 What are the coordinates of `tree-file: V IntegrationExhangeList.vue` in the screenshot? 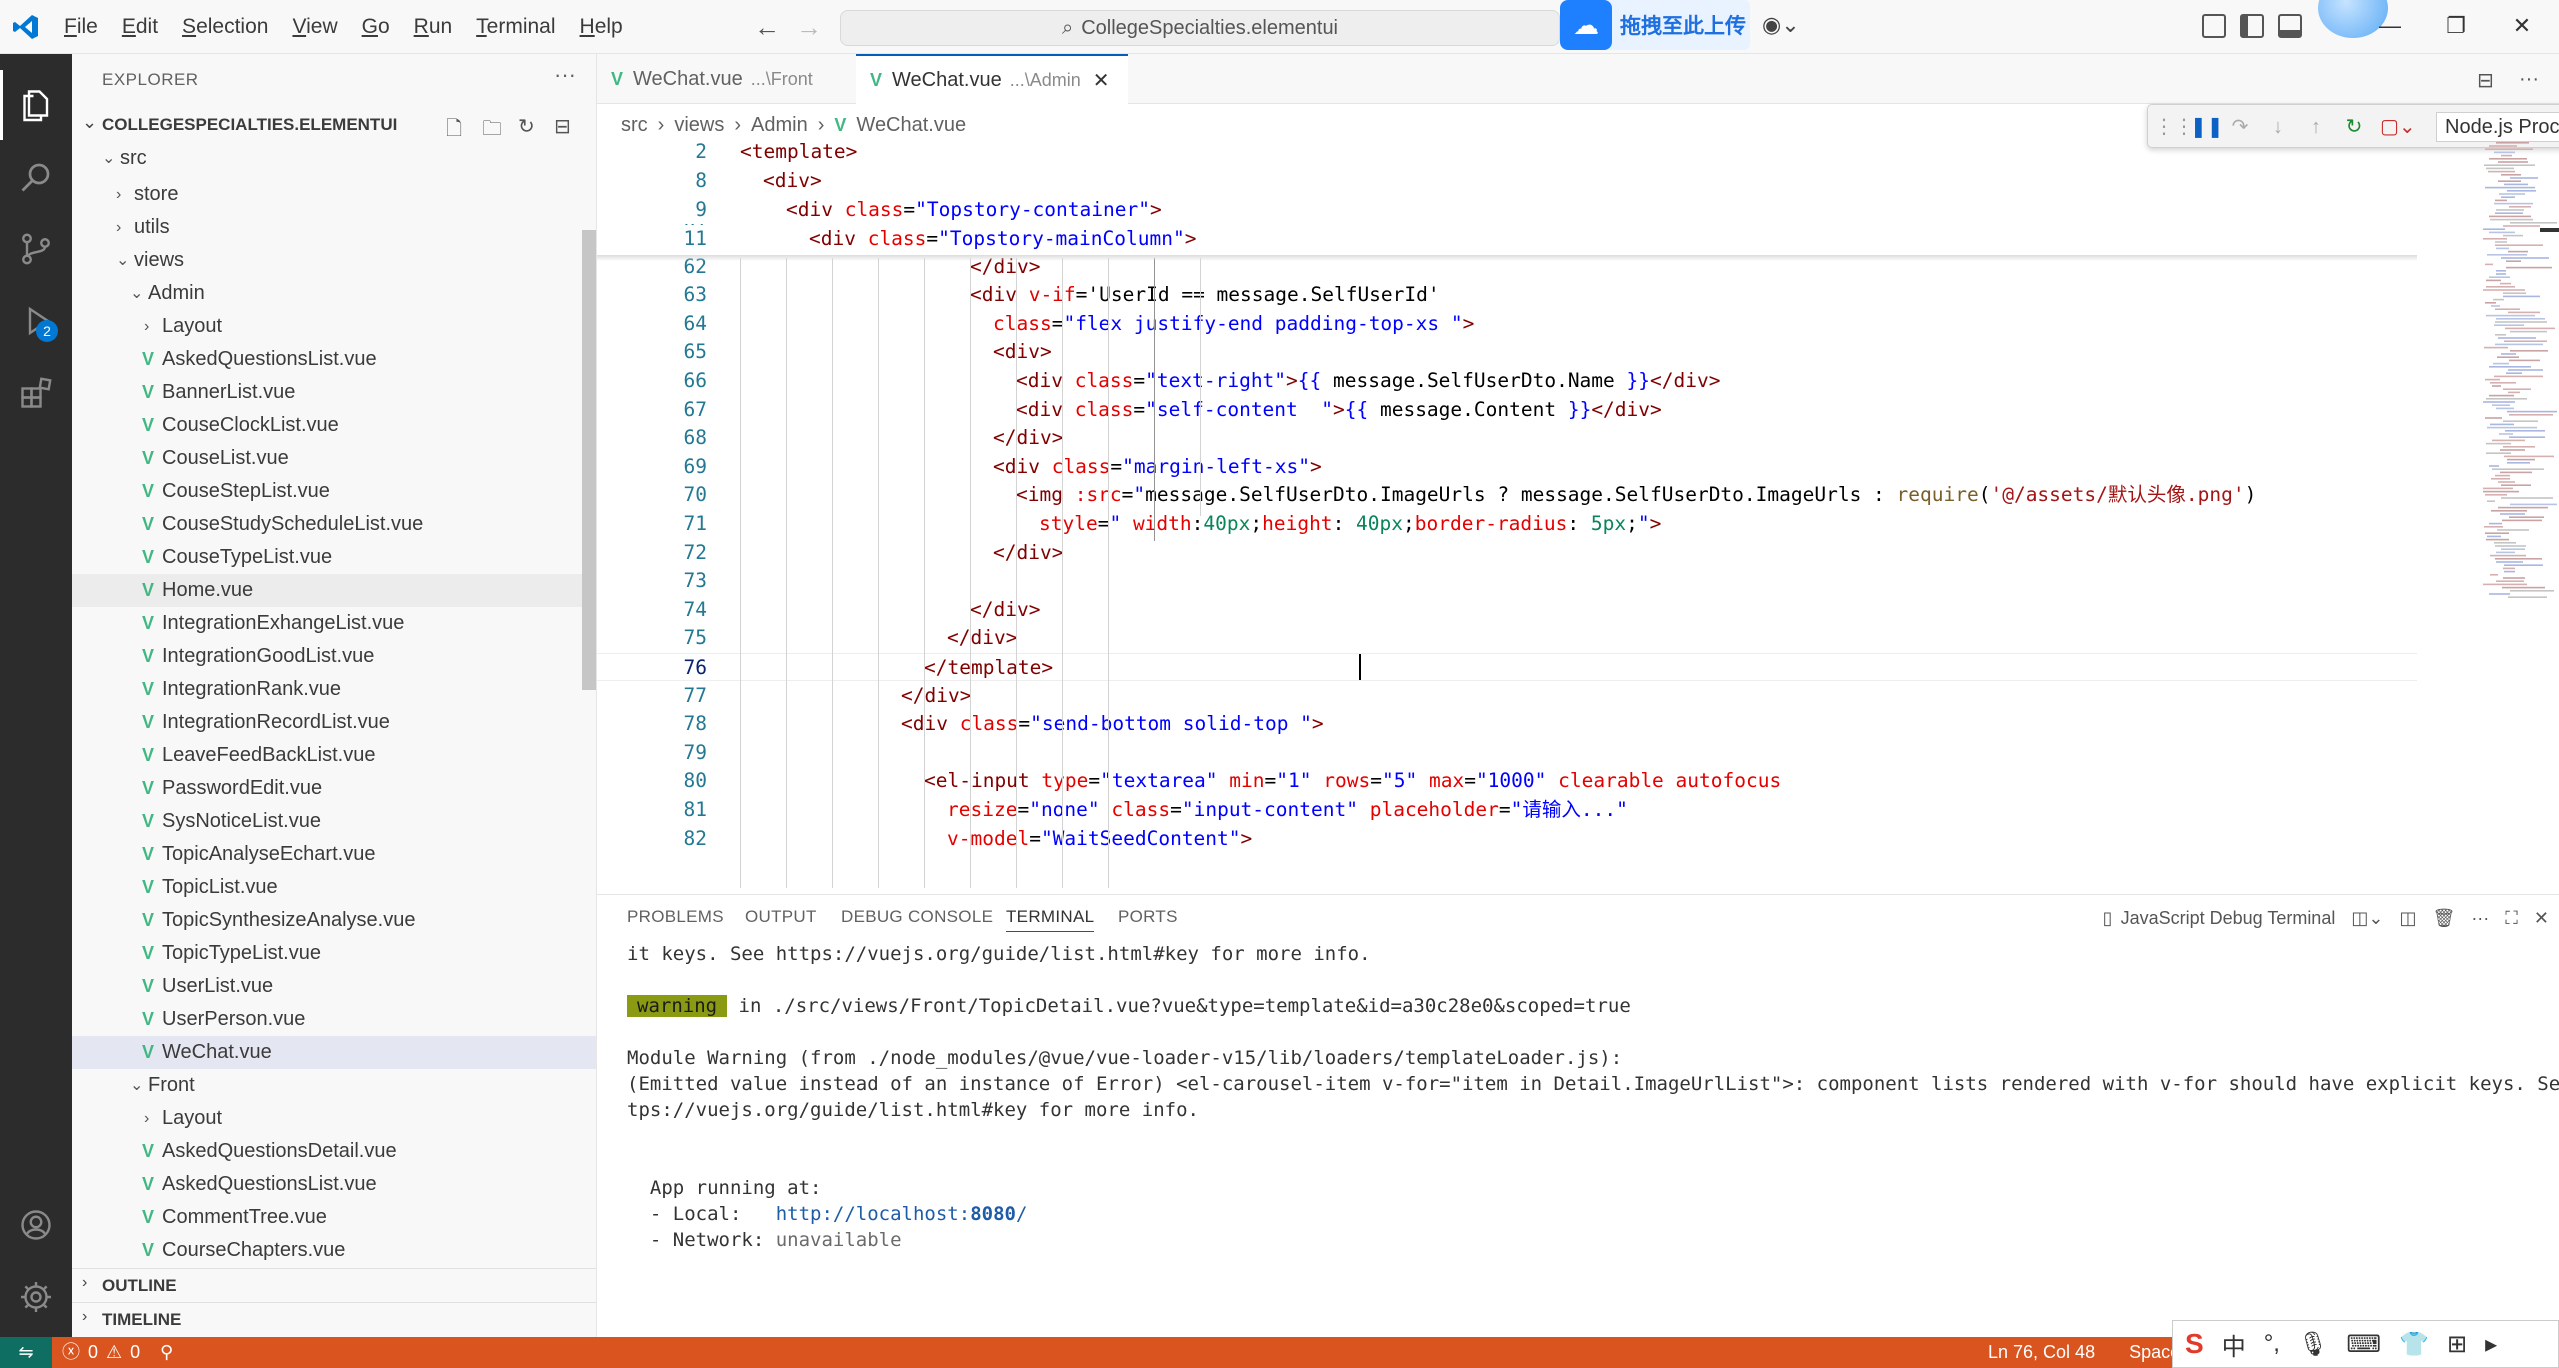 It's located at (334, 623).